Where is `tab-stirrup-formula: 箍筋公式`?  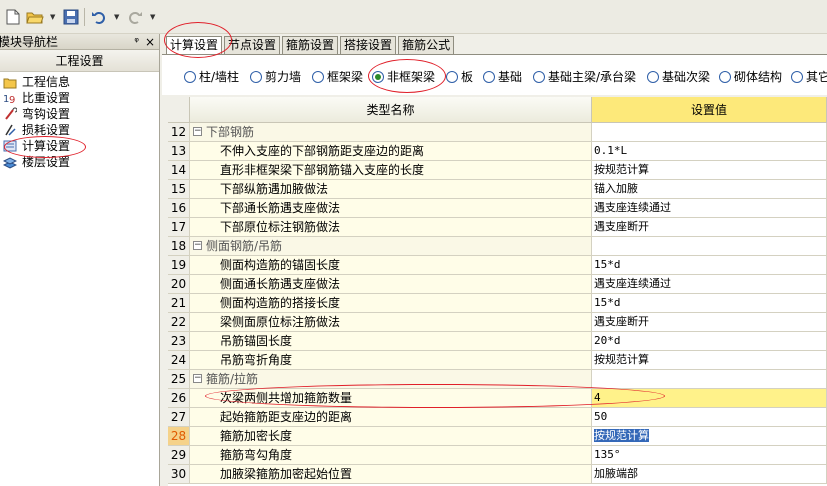 tab-stirrup-formula: 箍筋公式 is located at coordinates (426, 45).